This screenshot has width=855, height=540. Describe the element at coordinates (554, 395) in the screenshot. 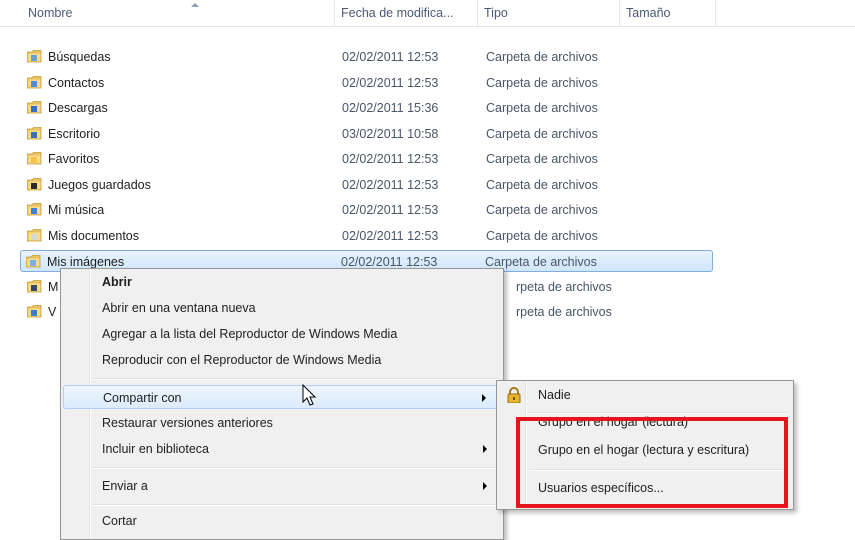

I see `submenu-item-label: Nadie` at that location.